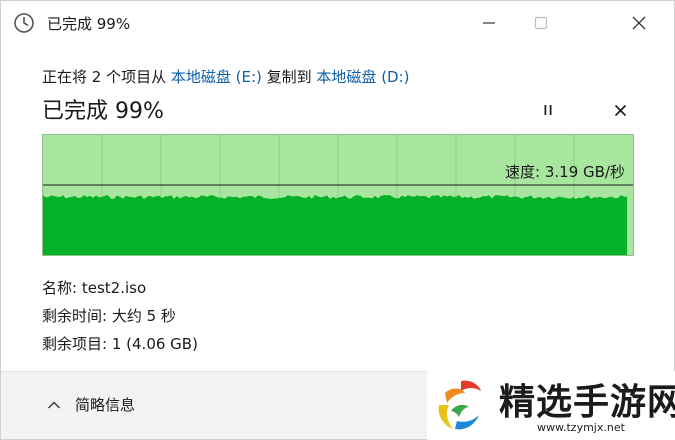  I want to click on transfer-description: 正在将 2 个项目从 本地磁盘 (E:) 复制到 本地磁盘 (D:), so click(226, 76).